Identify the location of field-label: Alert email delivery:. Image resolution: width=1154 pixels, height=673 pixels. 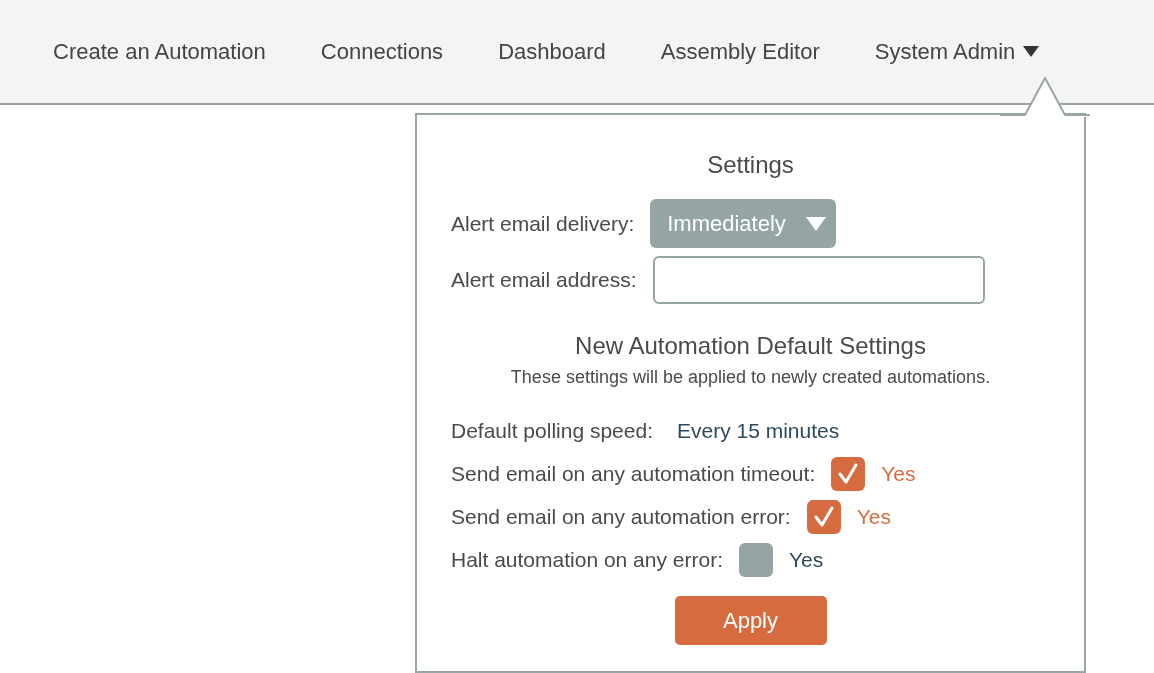
(543, 223).